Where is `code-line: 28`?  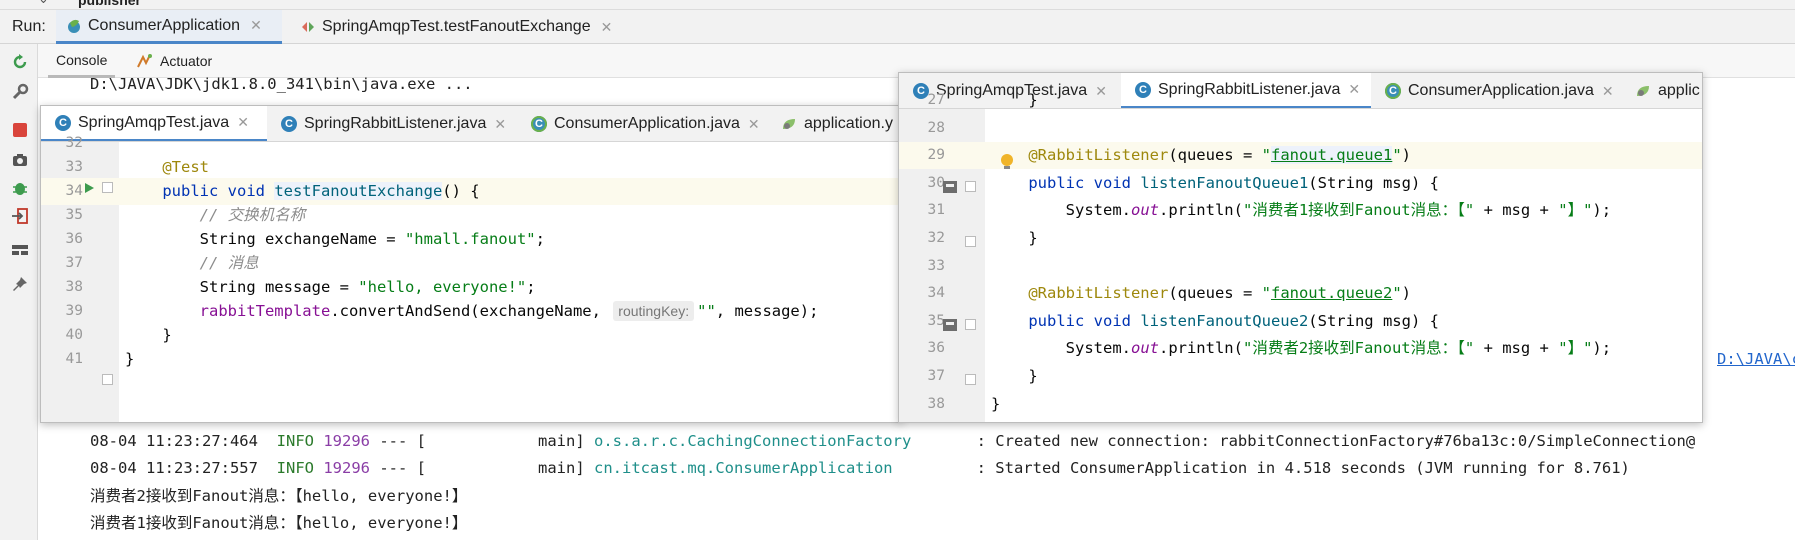
code-line: 28 is located at coordinates (1300, 128).